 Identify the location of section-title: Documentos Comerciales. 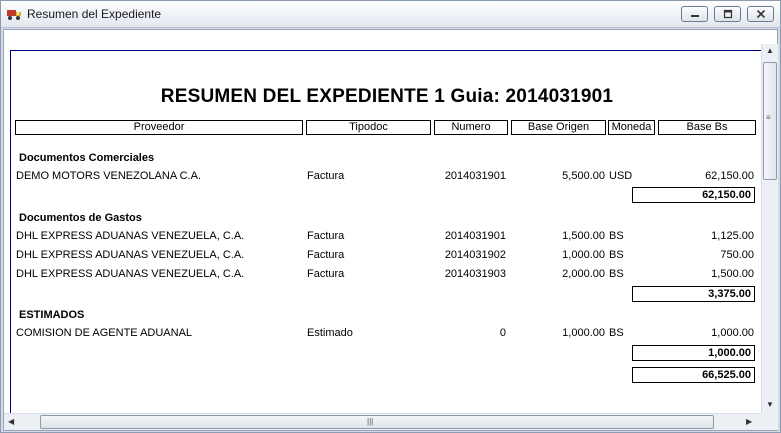
(87, 158).